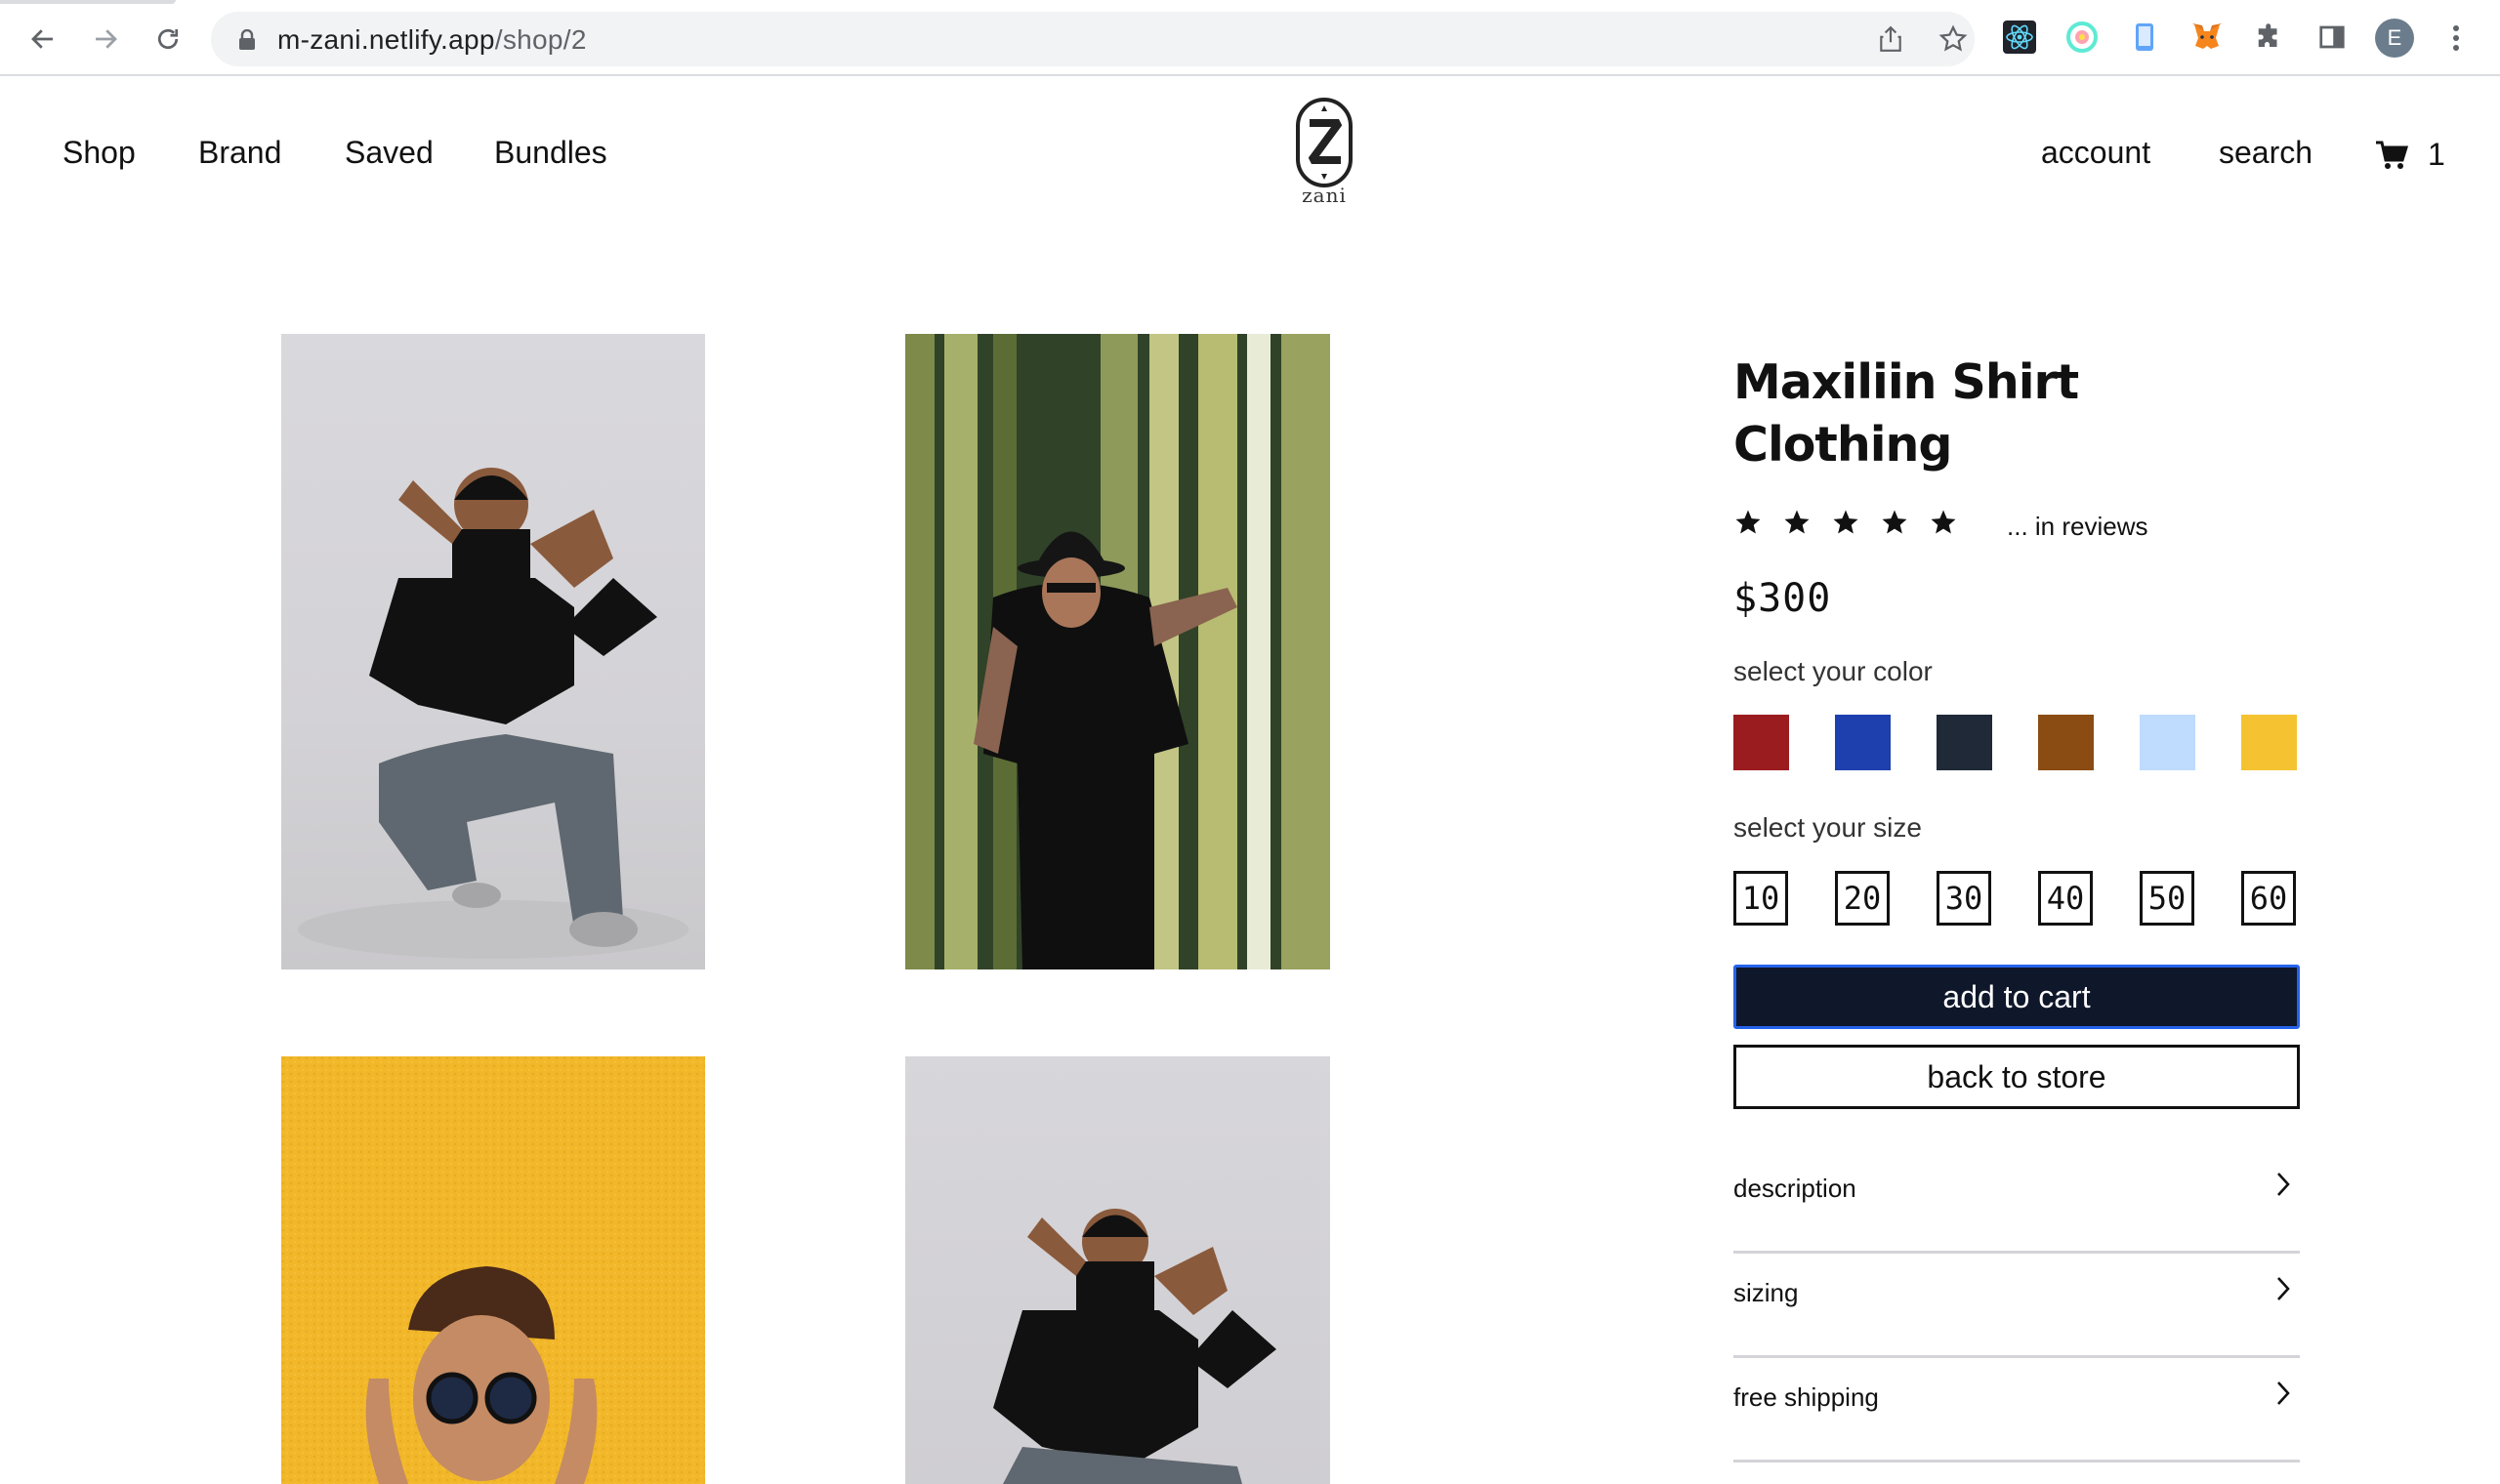 The height and width of the screenshot is (1484, 2500). I want to click on zani-logo: zani, so click(1324, 154).